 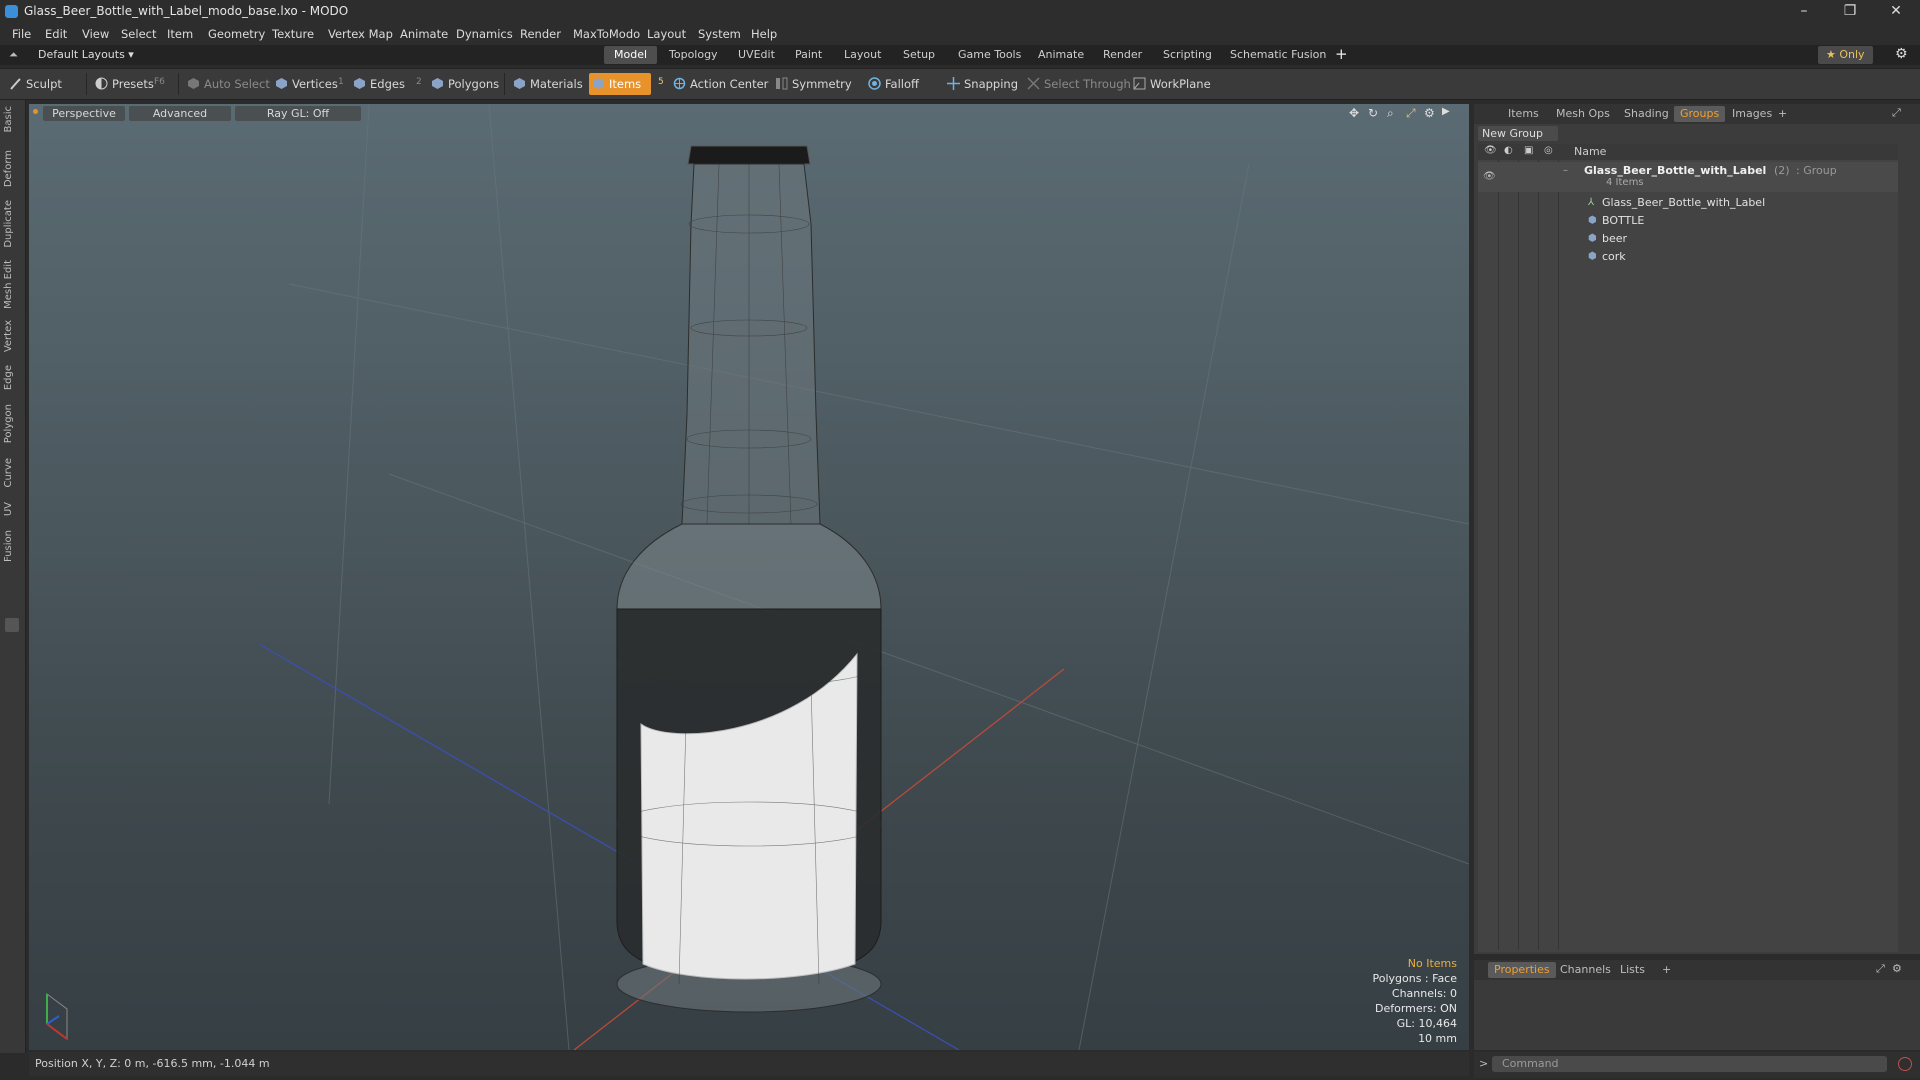 I want to click on render-column-icon: ◐, so click(x=1508, y=150).